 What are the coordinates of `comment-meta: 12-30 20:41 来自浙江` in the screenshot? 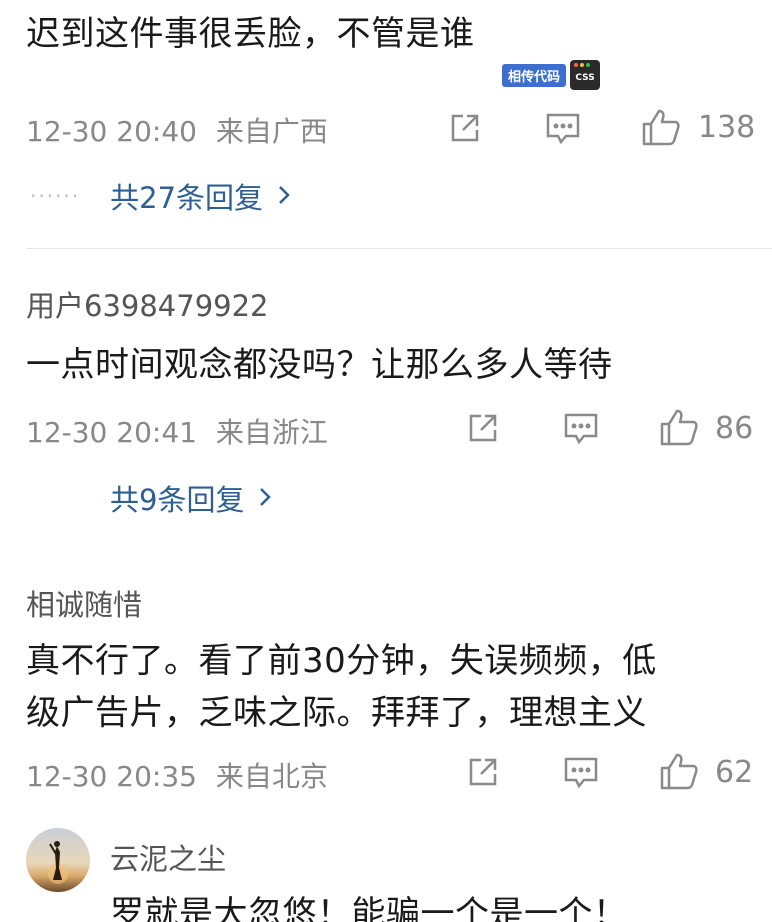 It's located at (177, 431).